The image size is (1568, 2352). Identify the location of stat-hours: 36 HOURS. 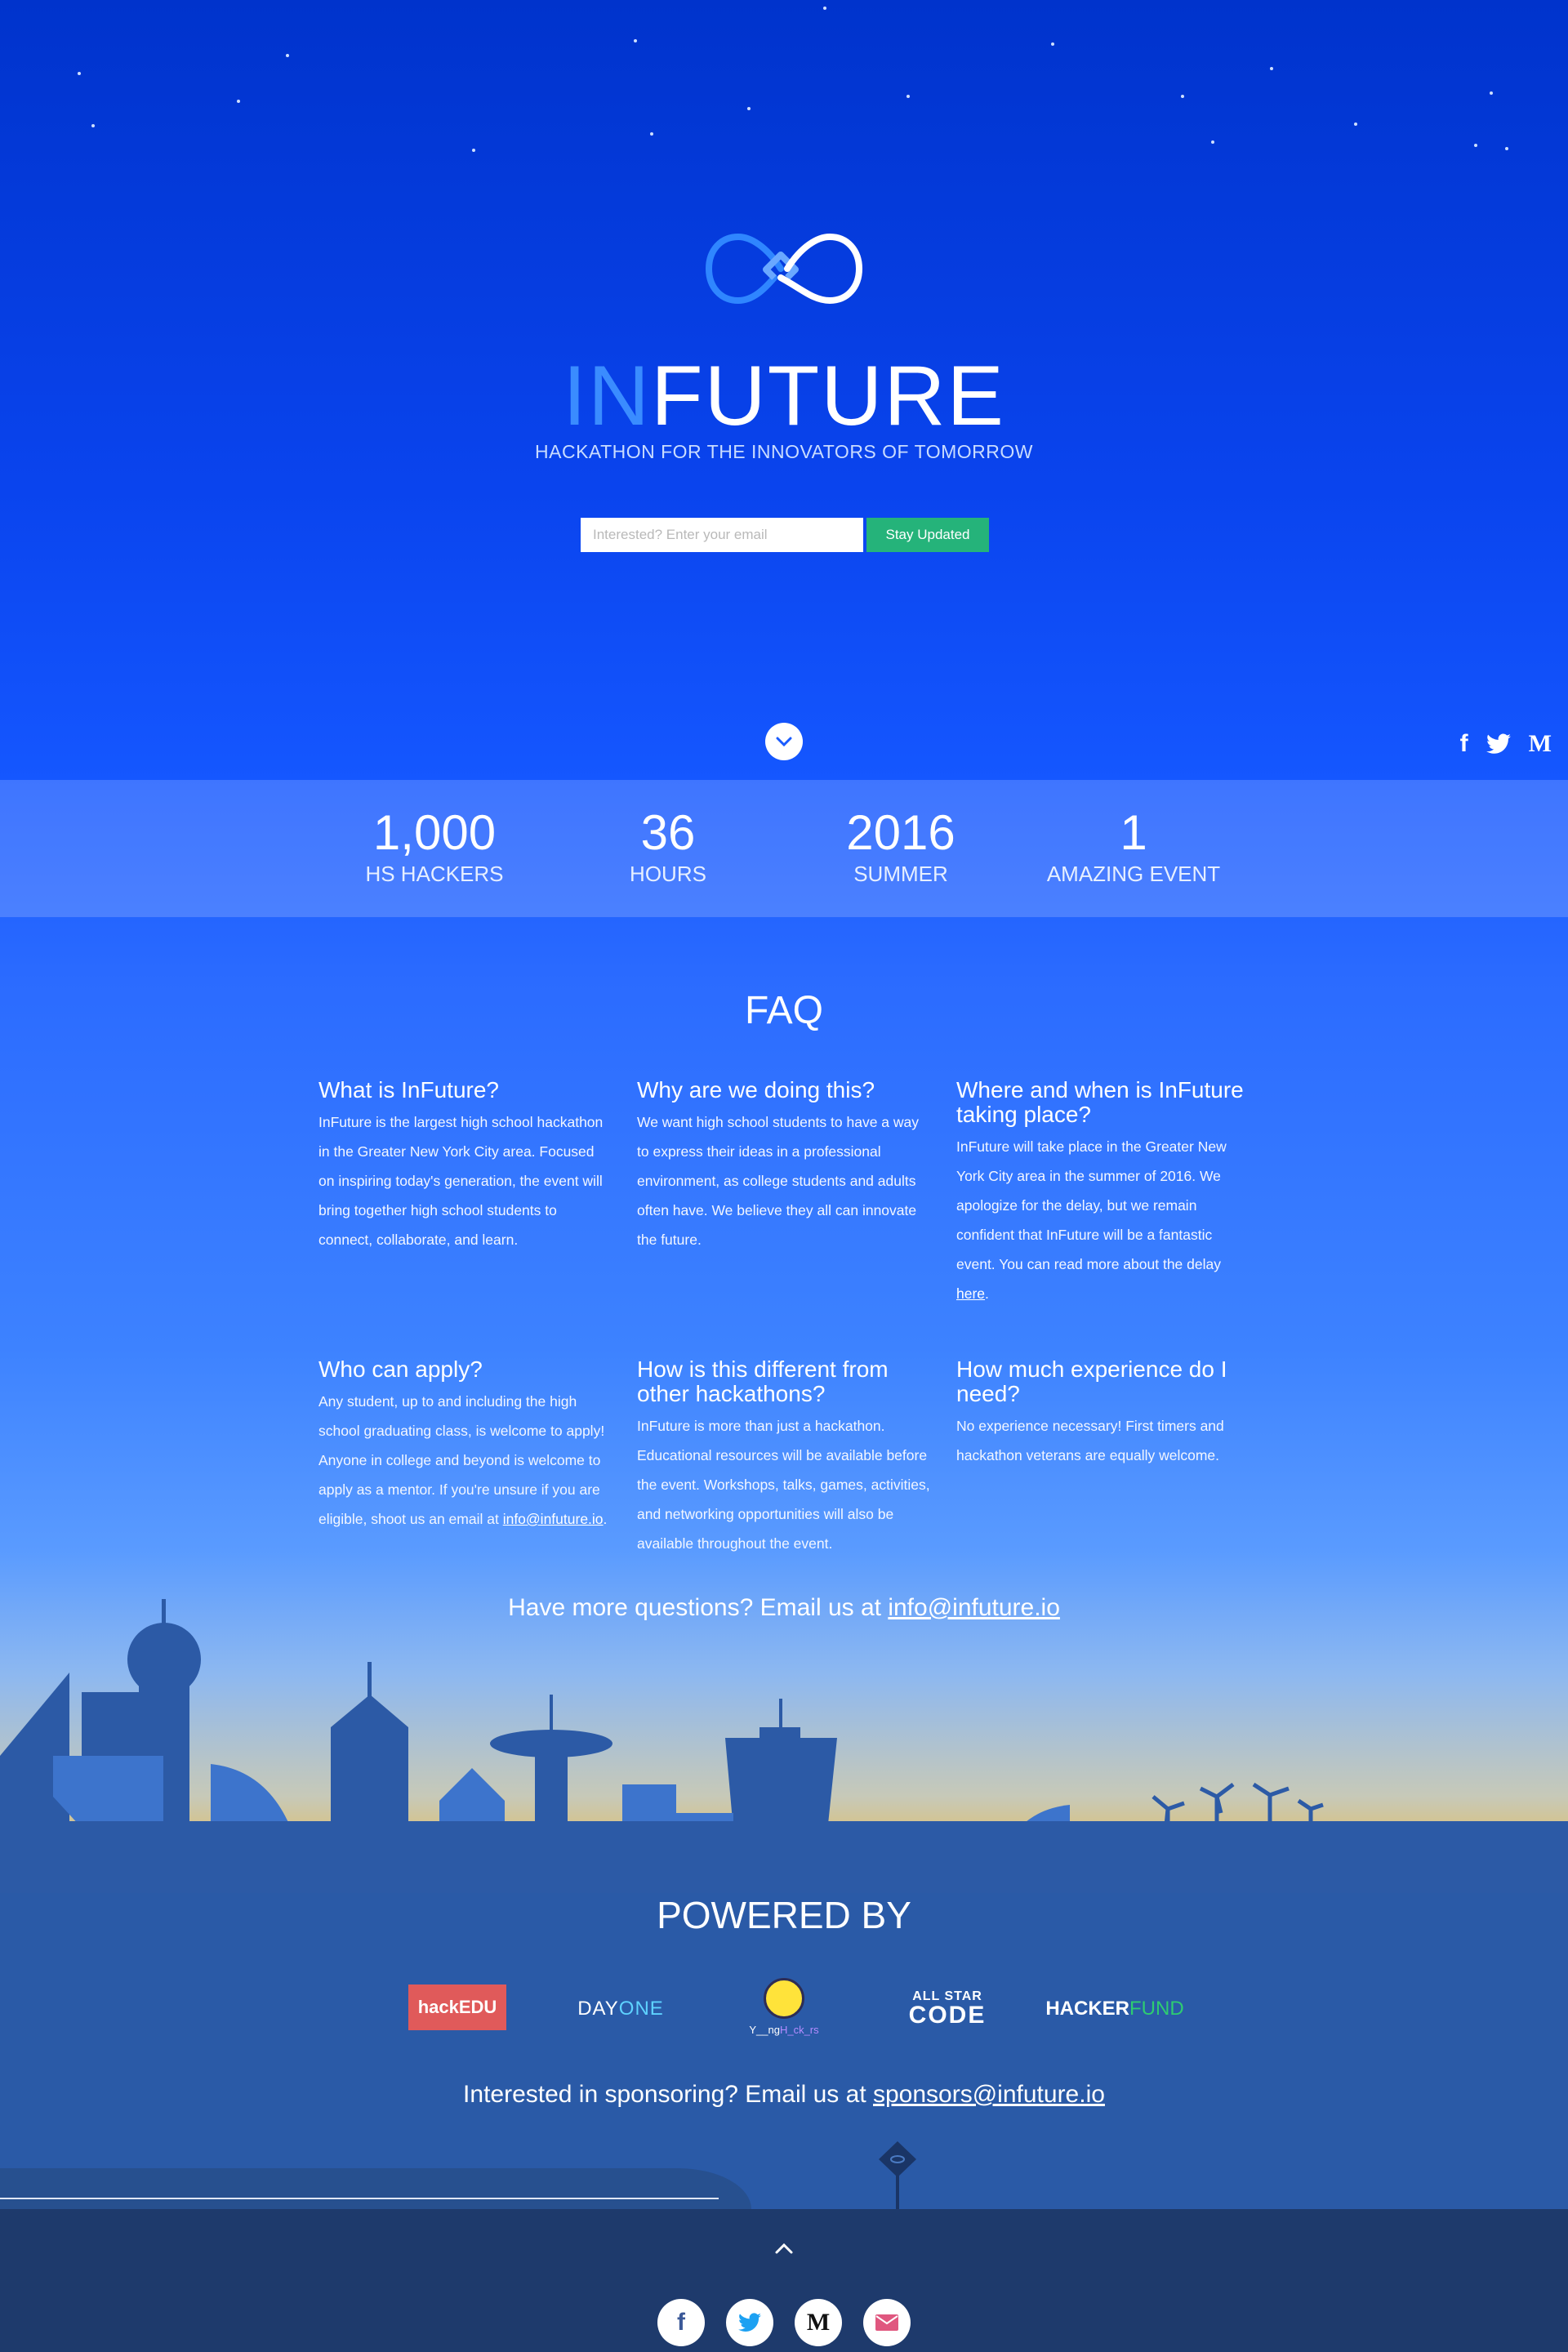
(668, 847).